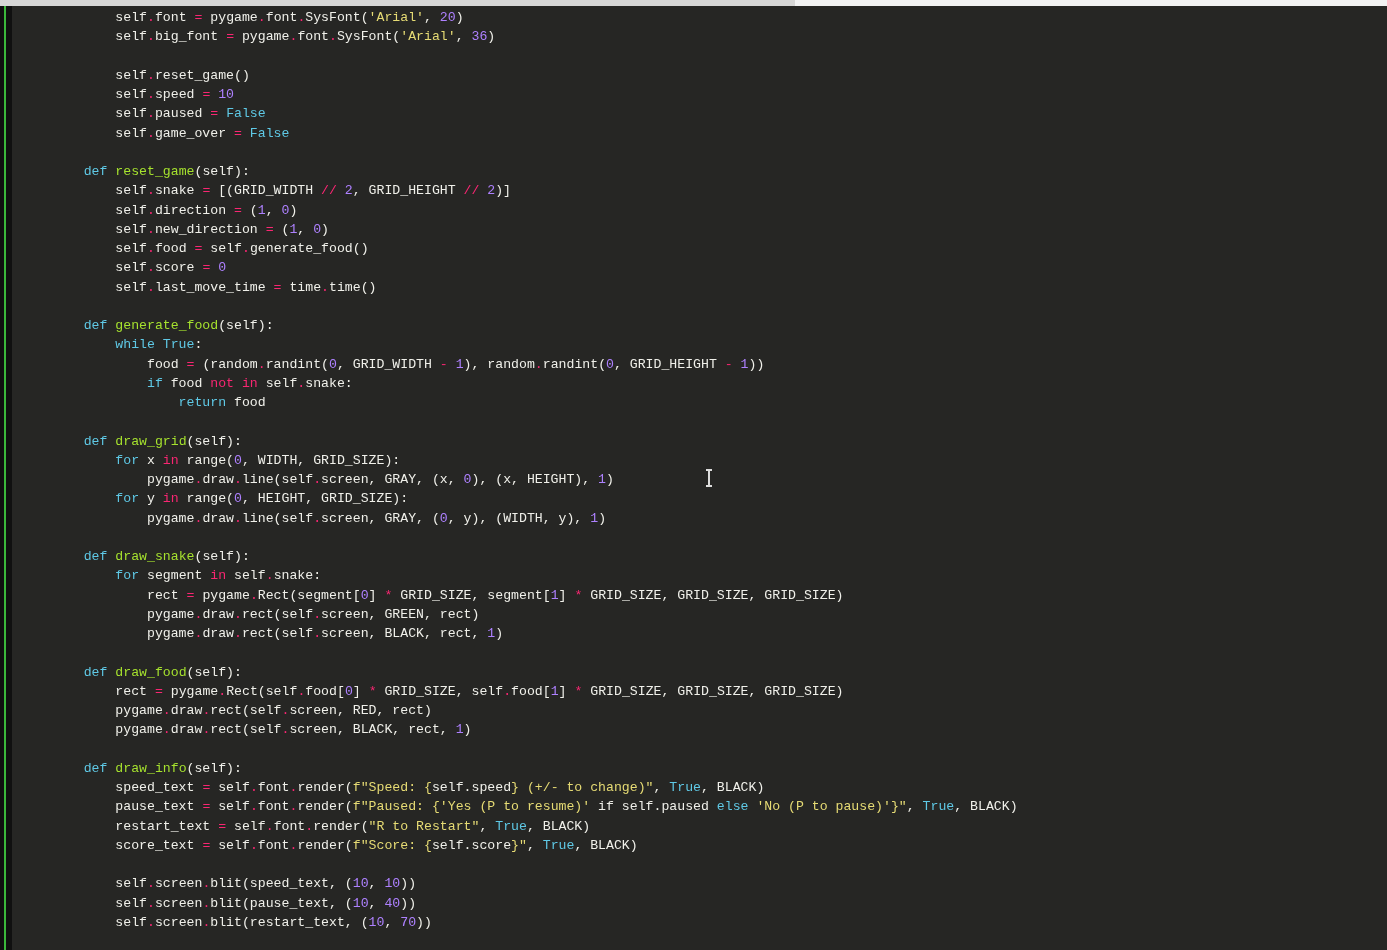 The width and height of the screenshot is (1387, 950). I want to click on code-line: rect = pygame.Rect(segment[0] * GRID_SIZE, segment[1] * GRID_SIZE, GRID_SIZE, GRID_SIZE), so click(494, 595).